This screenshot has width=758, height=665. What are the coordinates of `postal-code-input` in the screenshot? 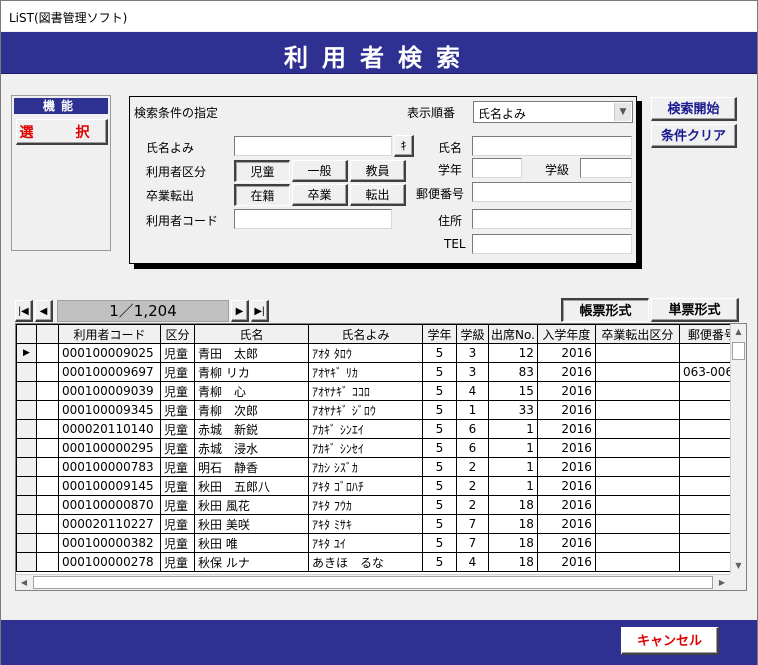 It's located at (552, 192).